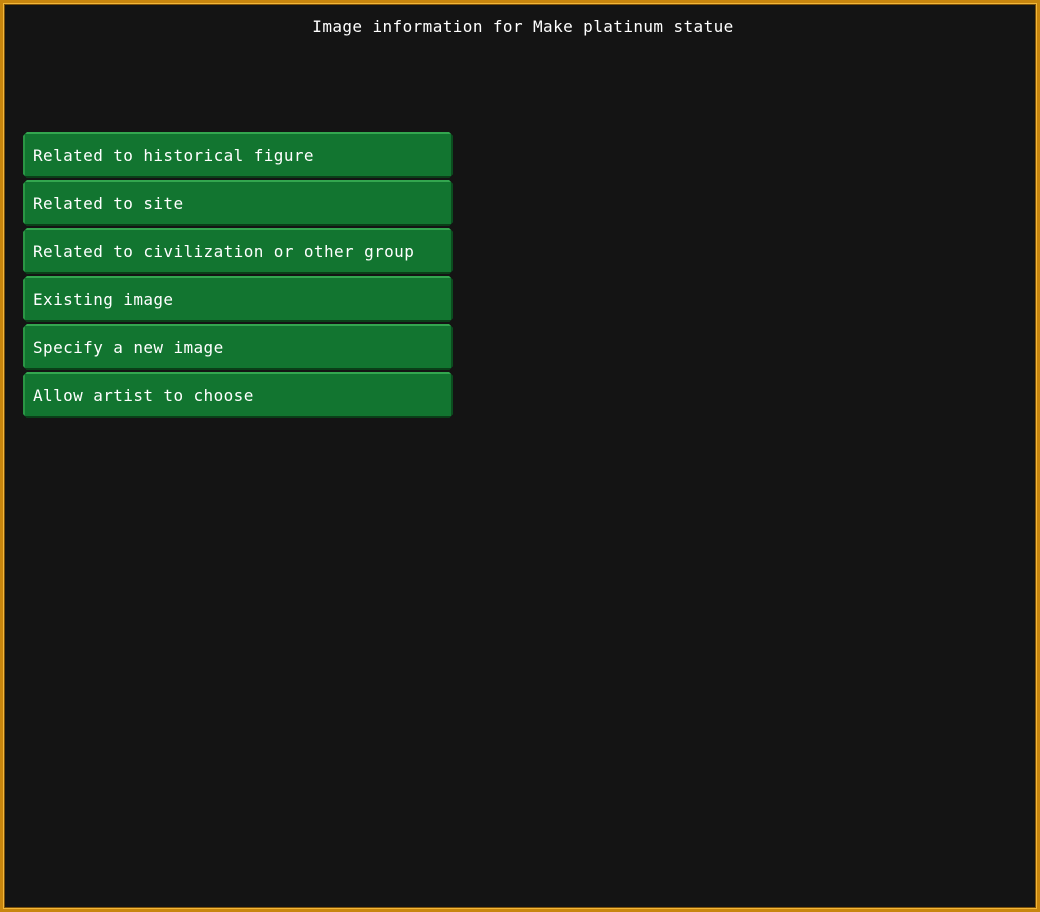 Image resolution: width=1040 pixels, height=912 pixels. Describe the element at coordinates (238, 299) in the screenshot. I see `option-existing-image: Existing image` at that location.